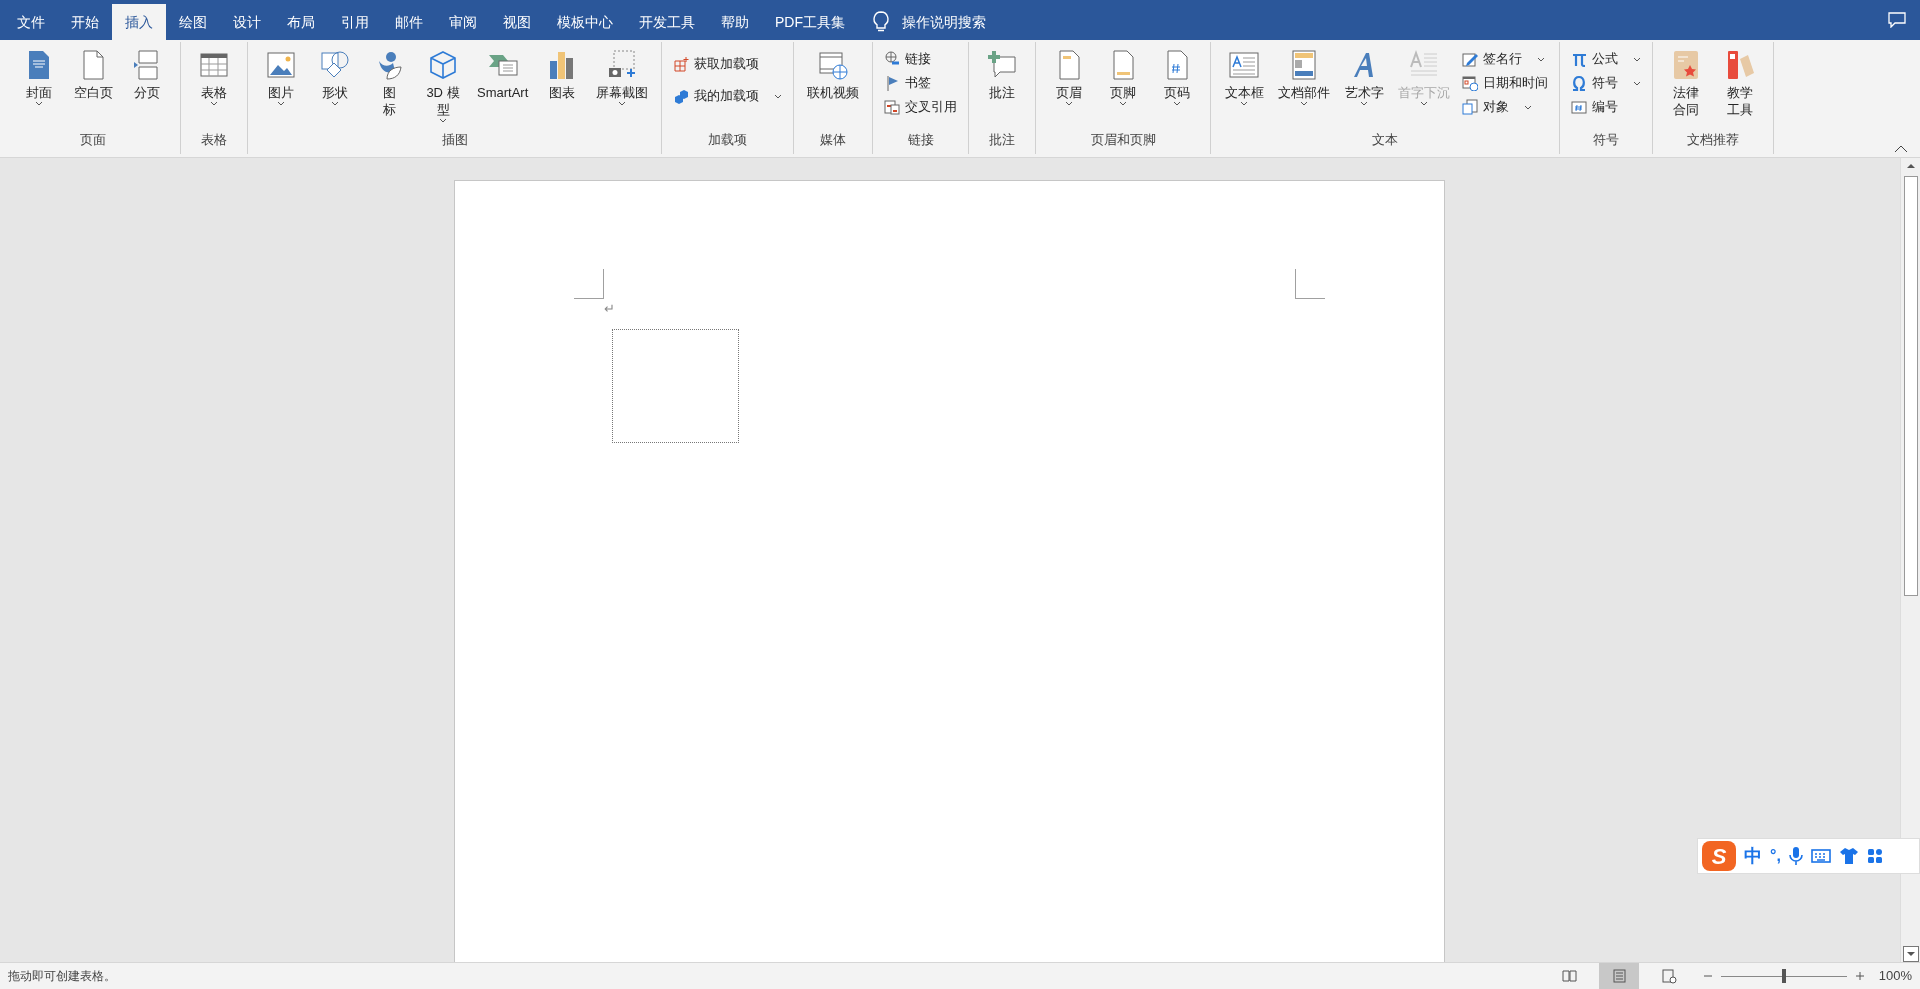 The width and height of the screenshot is (1920, 989). What do you see at coordinates (1668, 976) in the screenshot?
I see `web-layout-icon` at bounding box center [1668, 976].